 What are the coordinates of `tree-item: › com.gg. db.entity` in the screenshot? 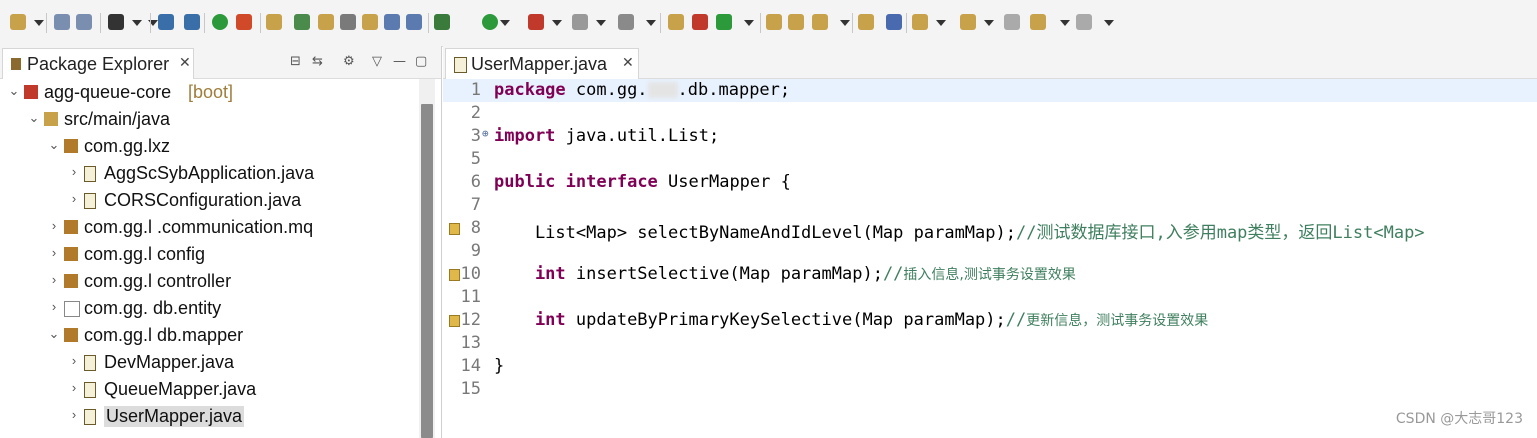 It's located at (209, 308).